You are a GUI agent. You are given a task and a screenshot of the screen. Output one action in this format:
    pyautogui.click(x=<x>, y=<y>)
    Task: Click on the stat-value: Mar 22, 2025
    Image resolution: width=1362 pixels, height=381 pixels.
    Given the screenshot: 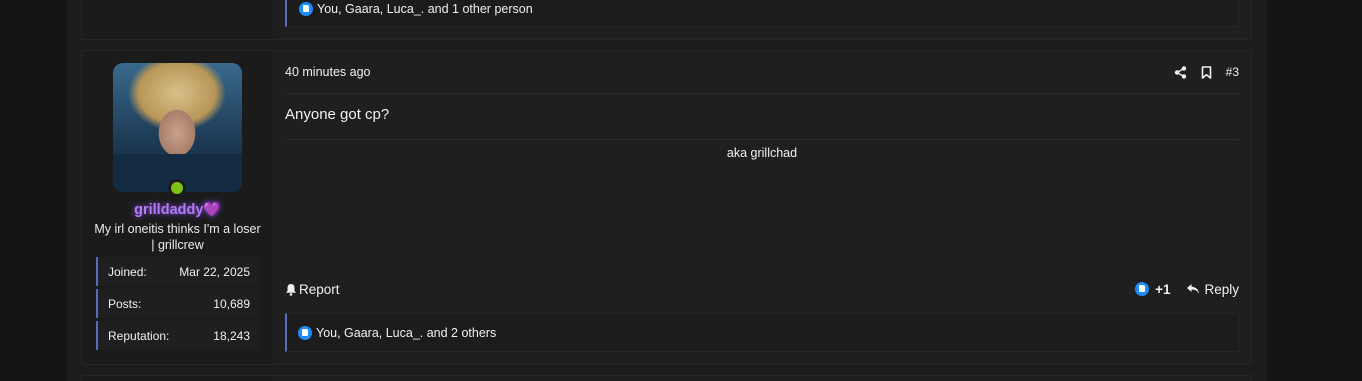 What is the action you would take?
    pyautogui.click(x=214, y=271)
    